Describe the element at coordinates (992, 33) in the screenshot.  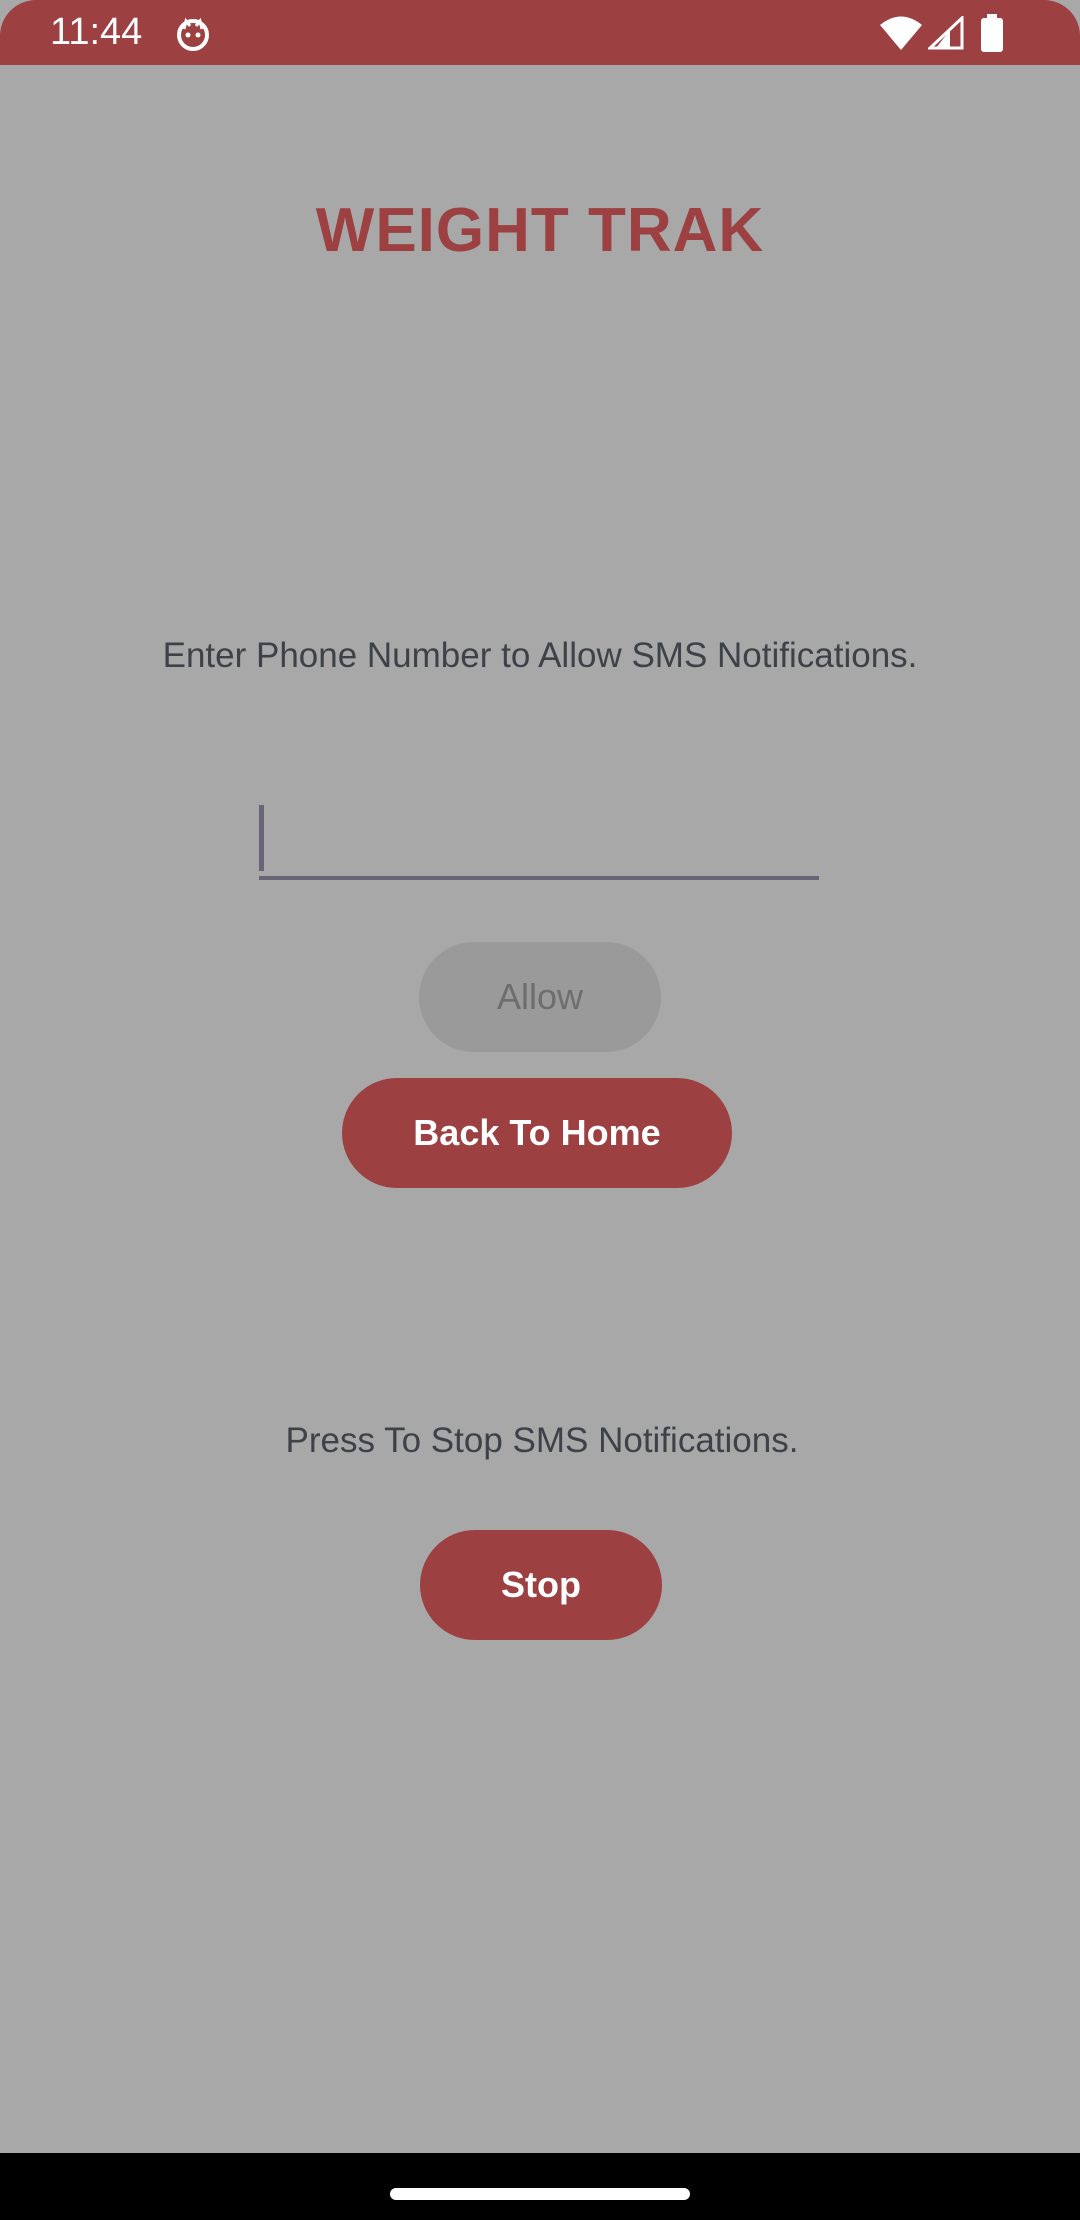
I see `battery-icon` at that location.